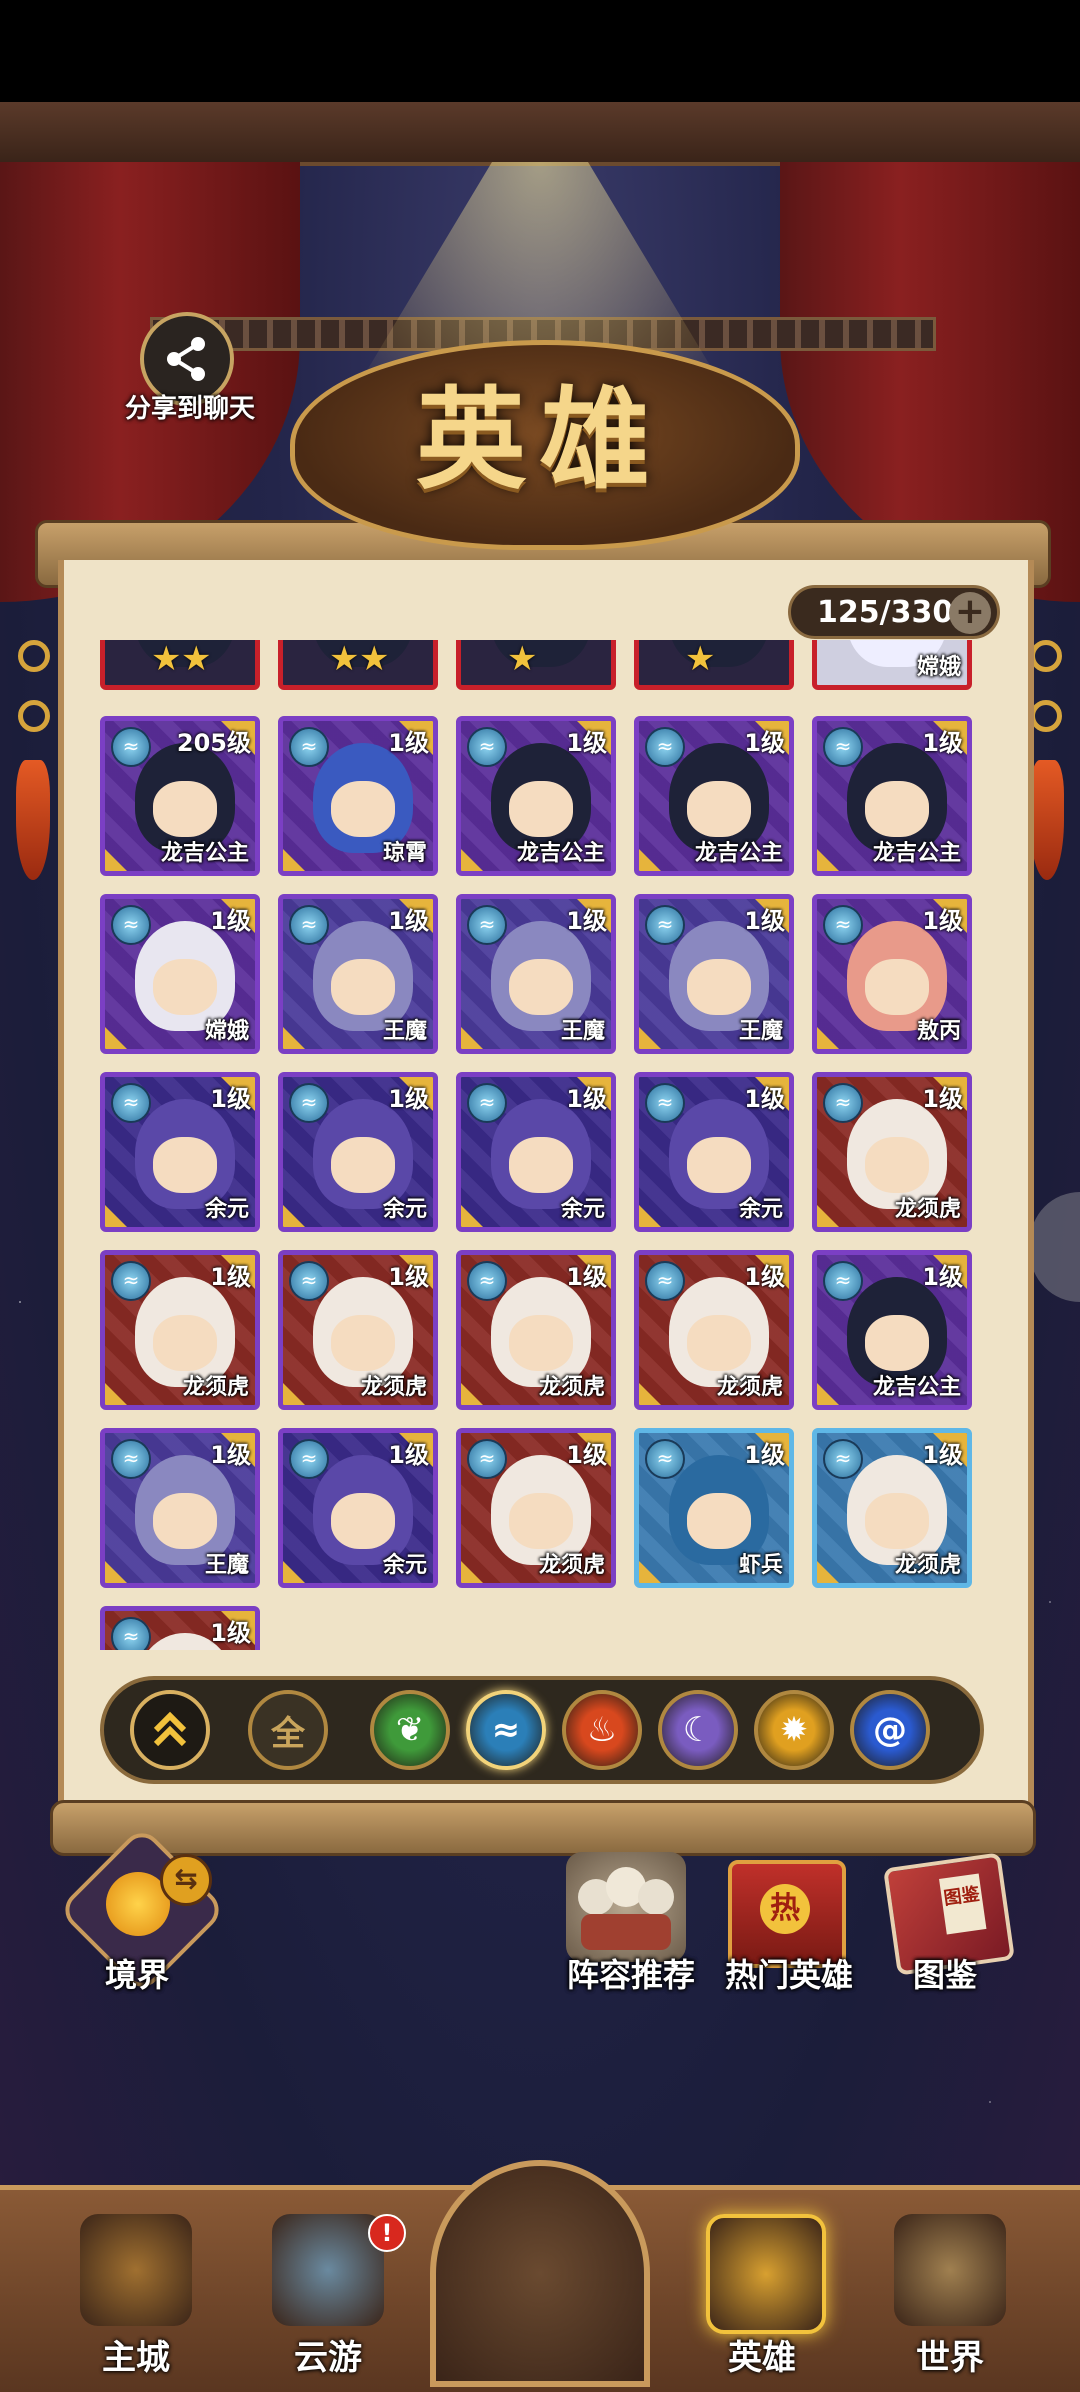  I want to click on filter-element-button: ❦, so click(410, 1730).